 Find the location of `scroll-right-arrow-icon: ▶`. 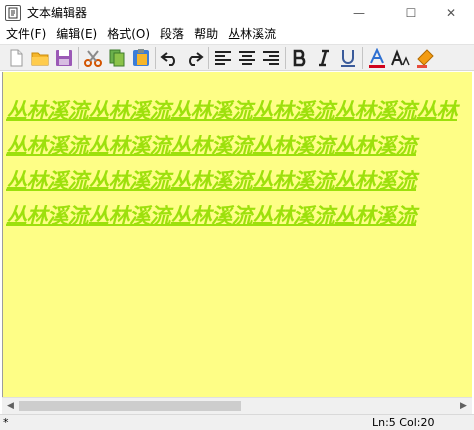

scroll-right-arrow-icon: ▶ is located at coordinates (463, 406).